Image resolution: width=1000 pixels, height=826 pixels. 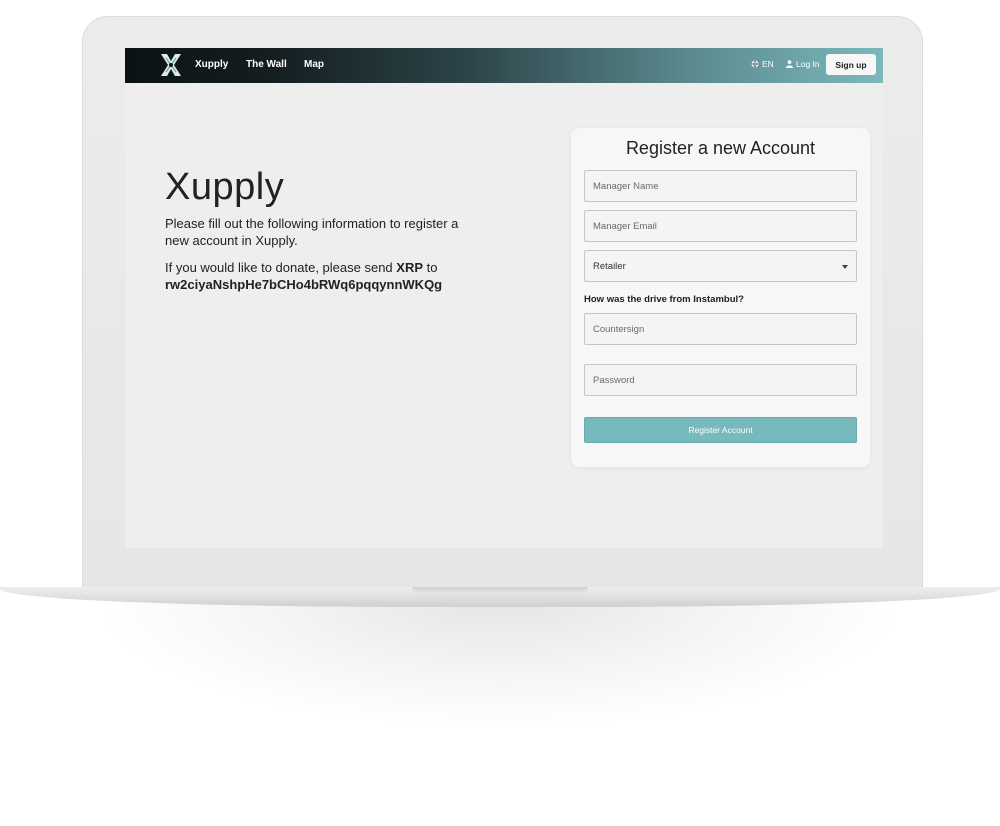 What do you see at coordinates (789, 64) in the screenshot?
I see `user-icon` at bounding box center [789, 64].